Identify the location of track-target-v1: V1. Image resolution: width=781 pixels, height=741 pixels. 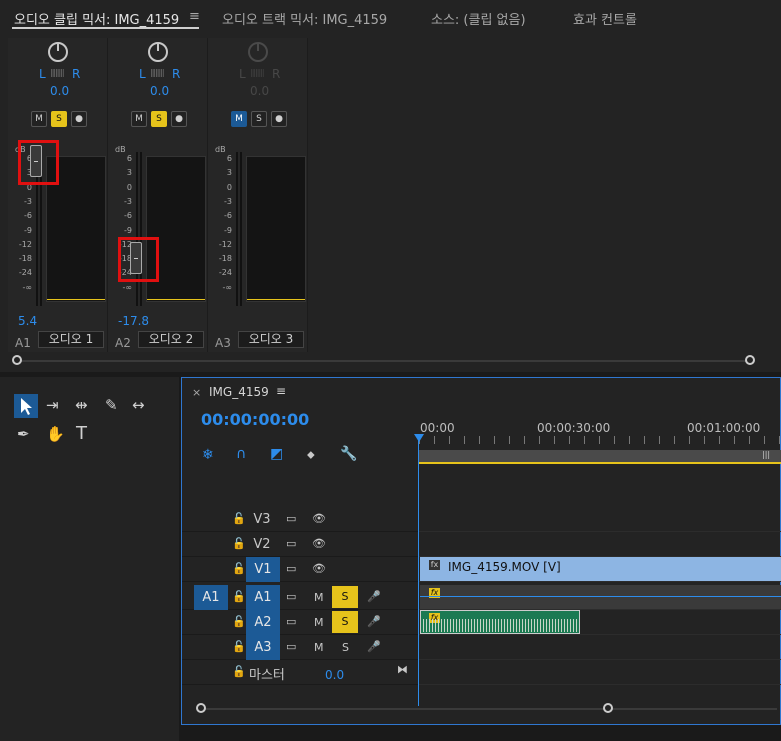
(263, 569).